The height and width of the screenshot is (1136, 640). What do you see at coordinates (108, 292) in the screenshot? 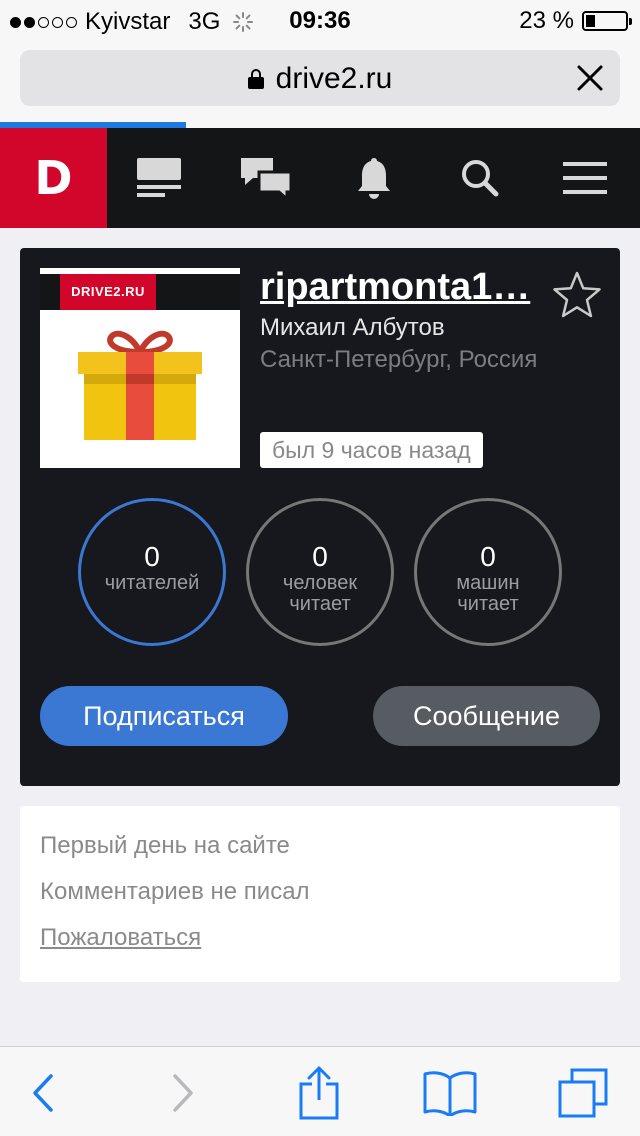
I see `avatar-brand-label: DRIVE2.RU` at bounding box center [108, 292].